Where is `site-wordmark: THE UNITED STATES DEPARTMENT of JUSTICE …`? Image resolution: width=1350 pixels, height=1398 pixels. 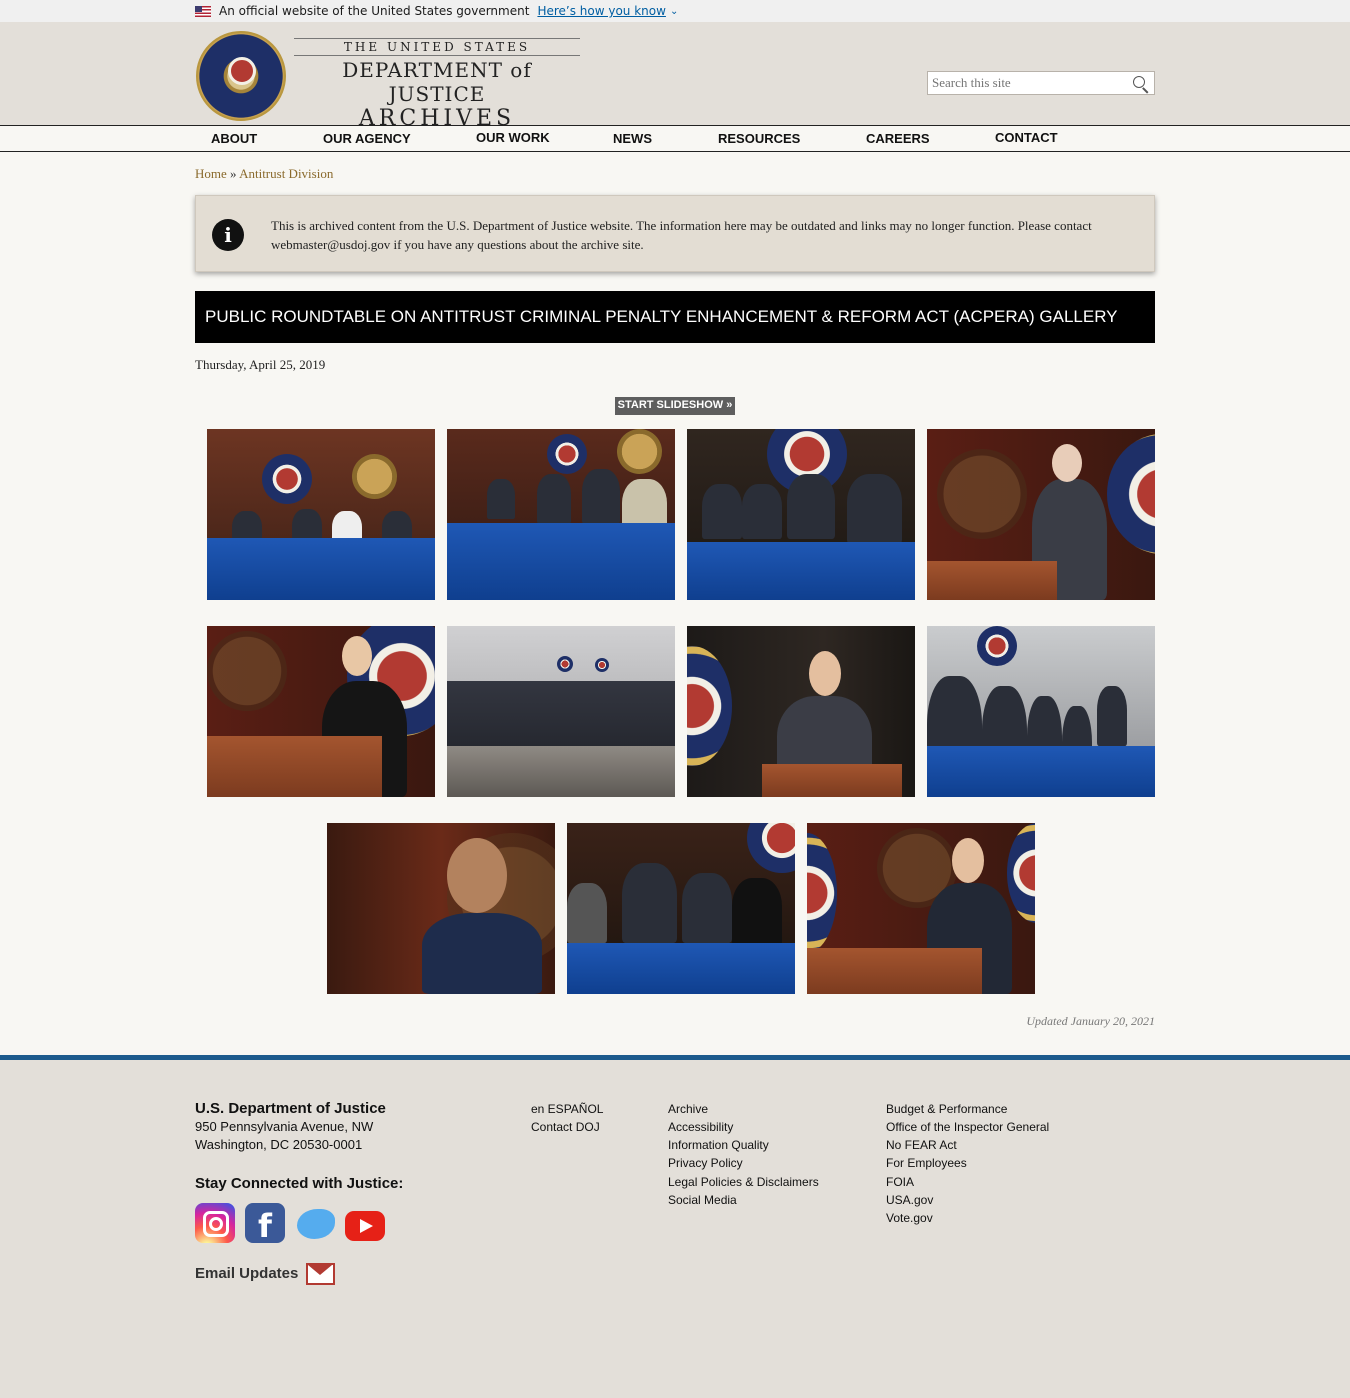
site-wordmark: THE UNITED STATES DEPARTMENT of JUSTICE … is located at coordinates (437, 84).